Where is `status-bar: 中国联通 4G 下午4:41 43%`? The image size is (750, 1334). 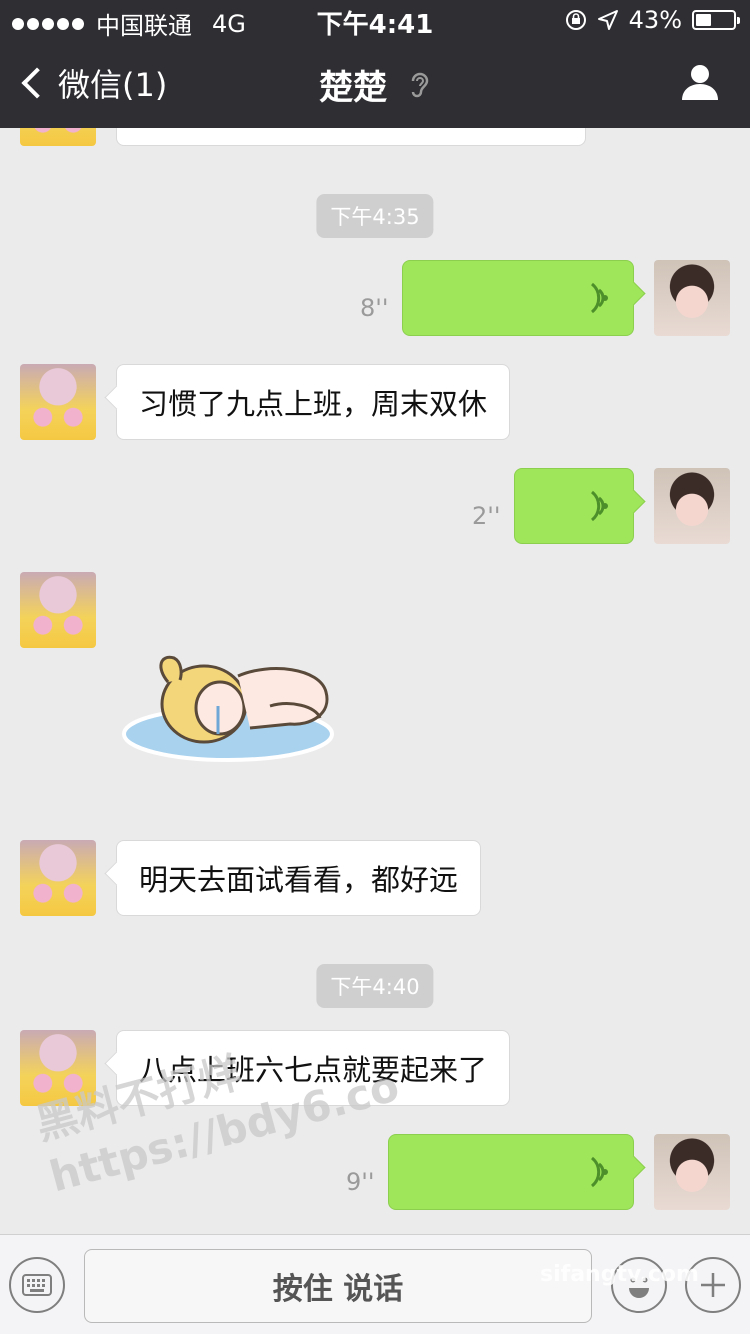
status-bar: 中国联通 4G 下午4:41 43% is located at coordinates (375, 20).